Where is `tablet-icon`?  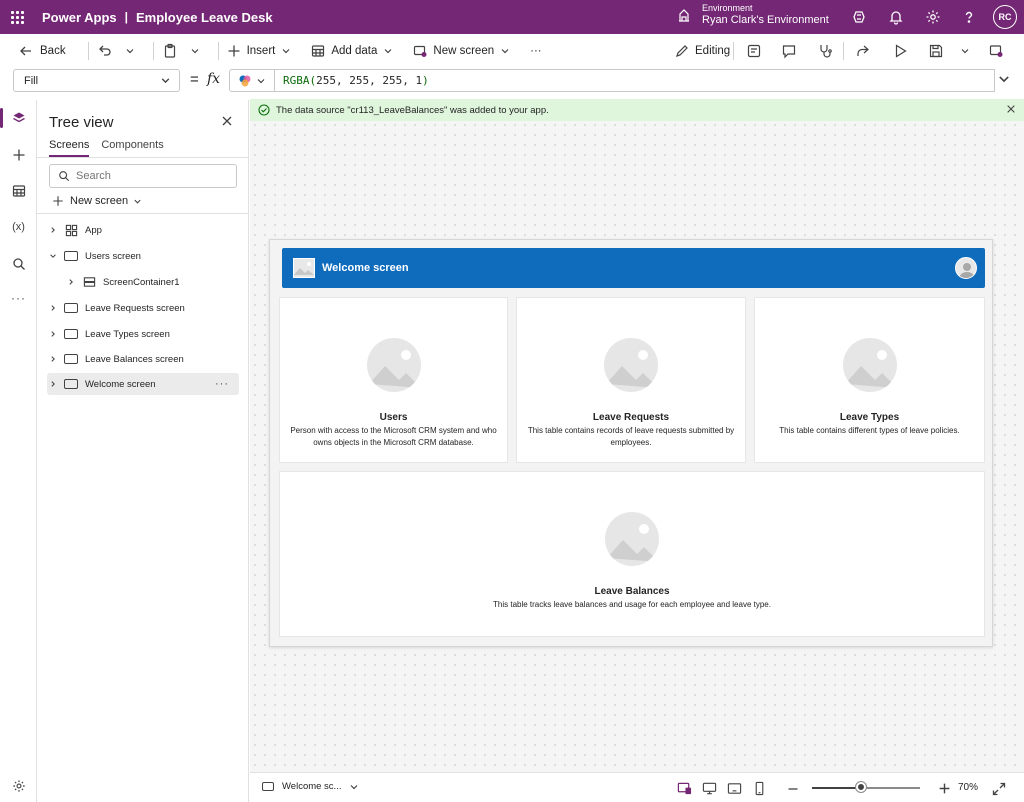
tablet-icon is located at coordinates (734, 788).